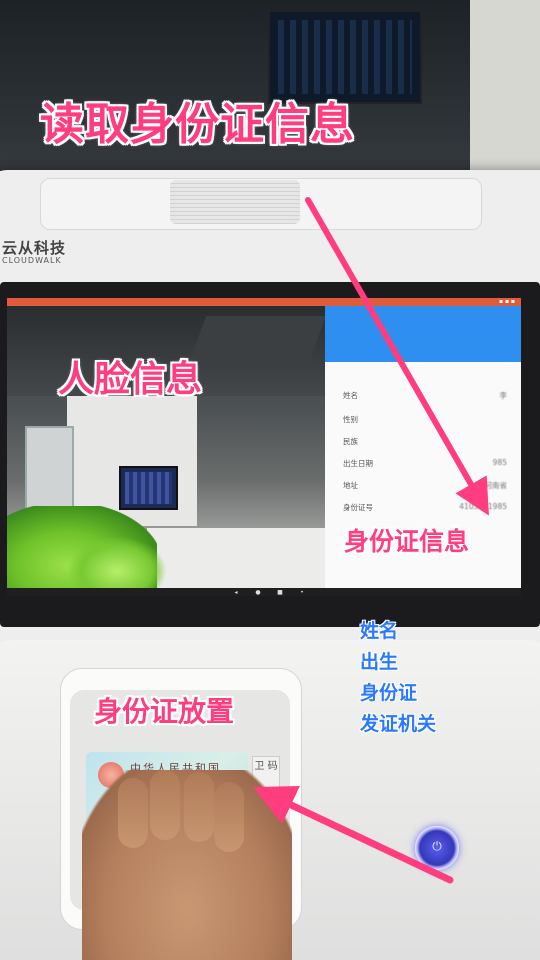 The height and width of the screenshot is (960, 540). What do you see at coordinates (350, 441) in the screenshot?
I see `info-row-label: 民族` at bounding box center [350, 441].